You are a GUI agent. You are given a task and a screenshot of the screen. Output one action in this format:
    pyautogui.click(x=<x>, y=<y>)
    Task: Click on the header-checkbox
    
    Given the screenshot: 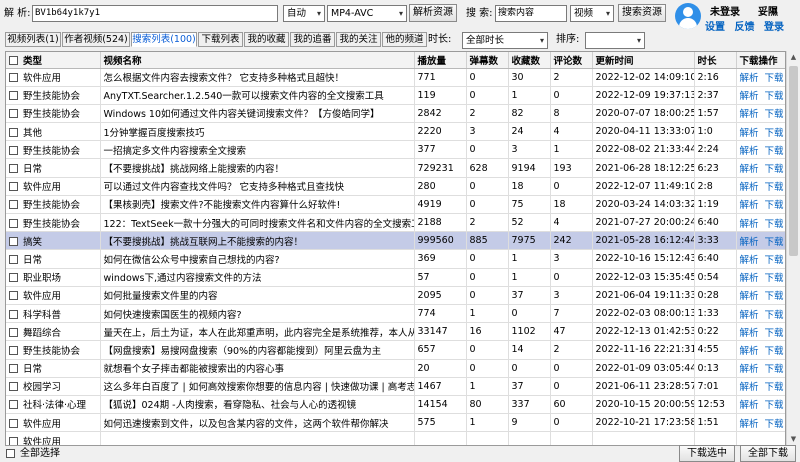 What is the action you would take?
    pyautogui.click(x=13, y=60)
    